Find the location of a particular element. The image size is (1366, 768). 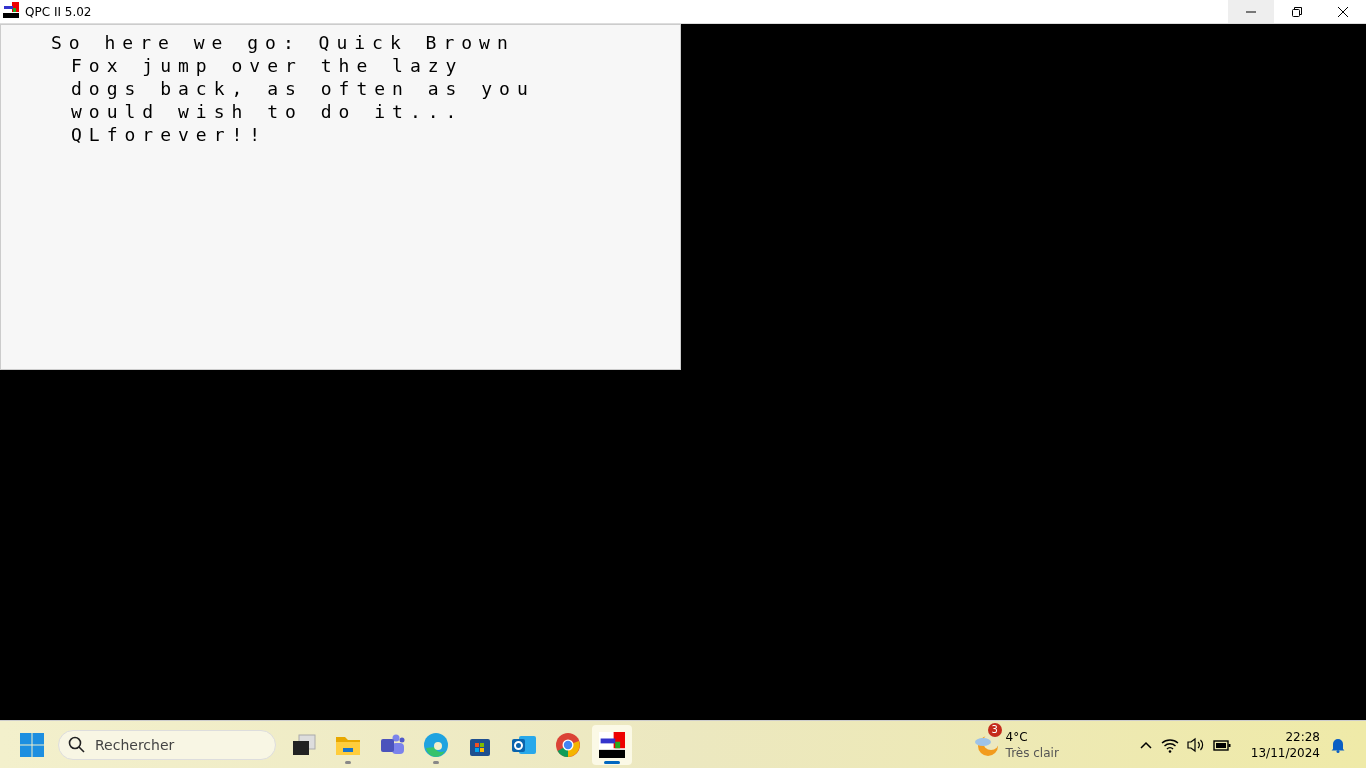

taskbar-app-button is located at coordinates (612, 744).